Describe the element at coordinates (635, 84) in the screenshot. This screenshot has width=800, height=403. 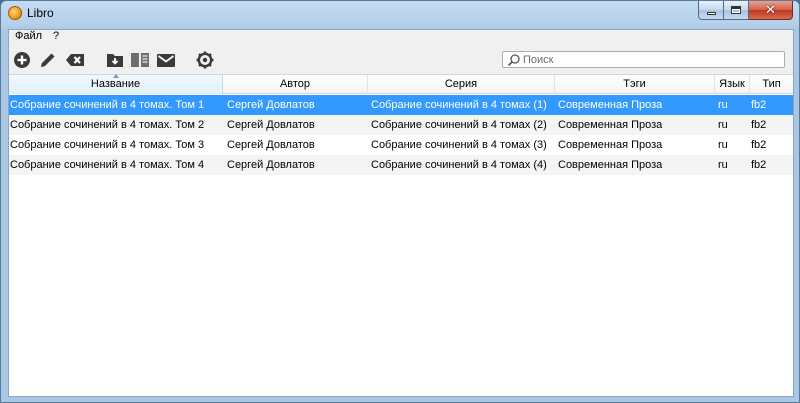
I see `column-header-tags: Тэги` at that location.